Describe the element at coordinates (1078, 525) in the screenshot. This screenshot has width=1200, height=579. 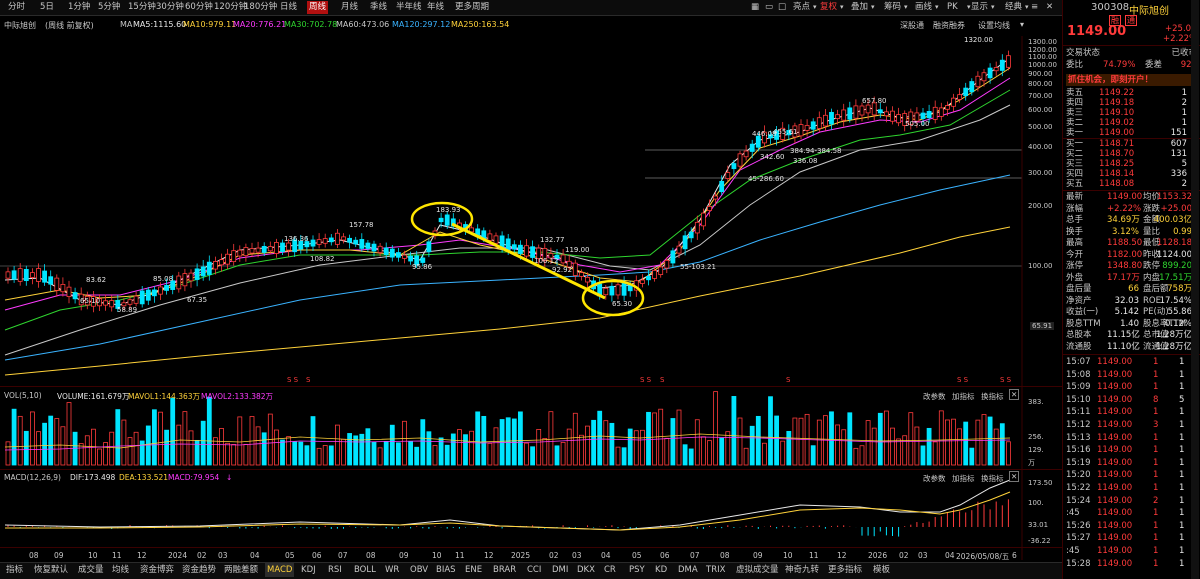
I see `tick-time: 15:26` at that location.